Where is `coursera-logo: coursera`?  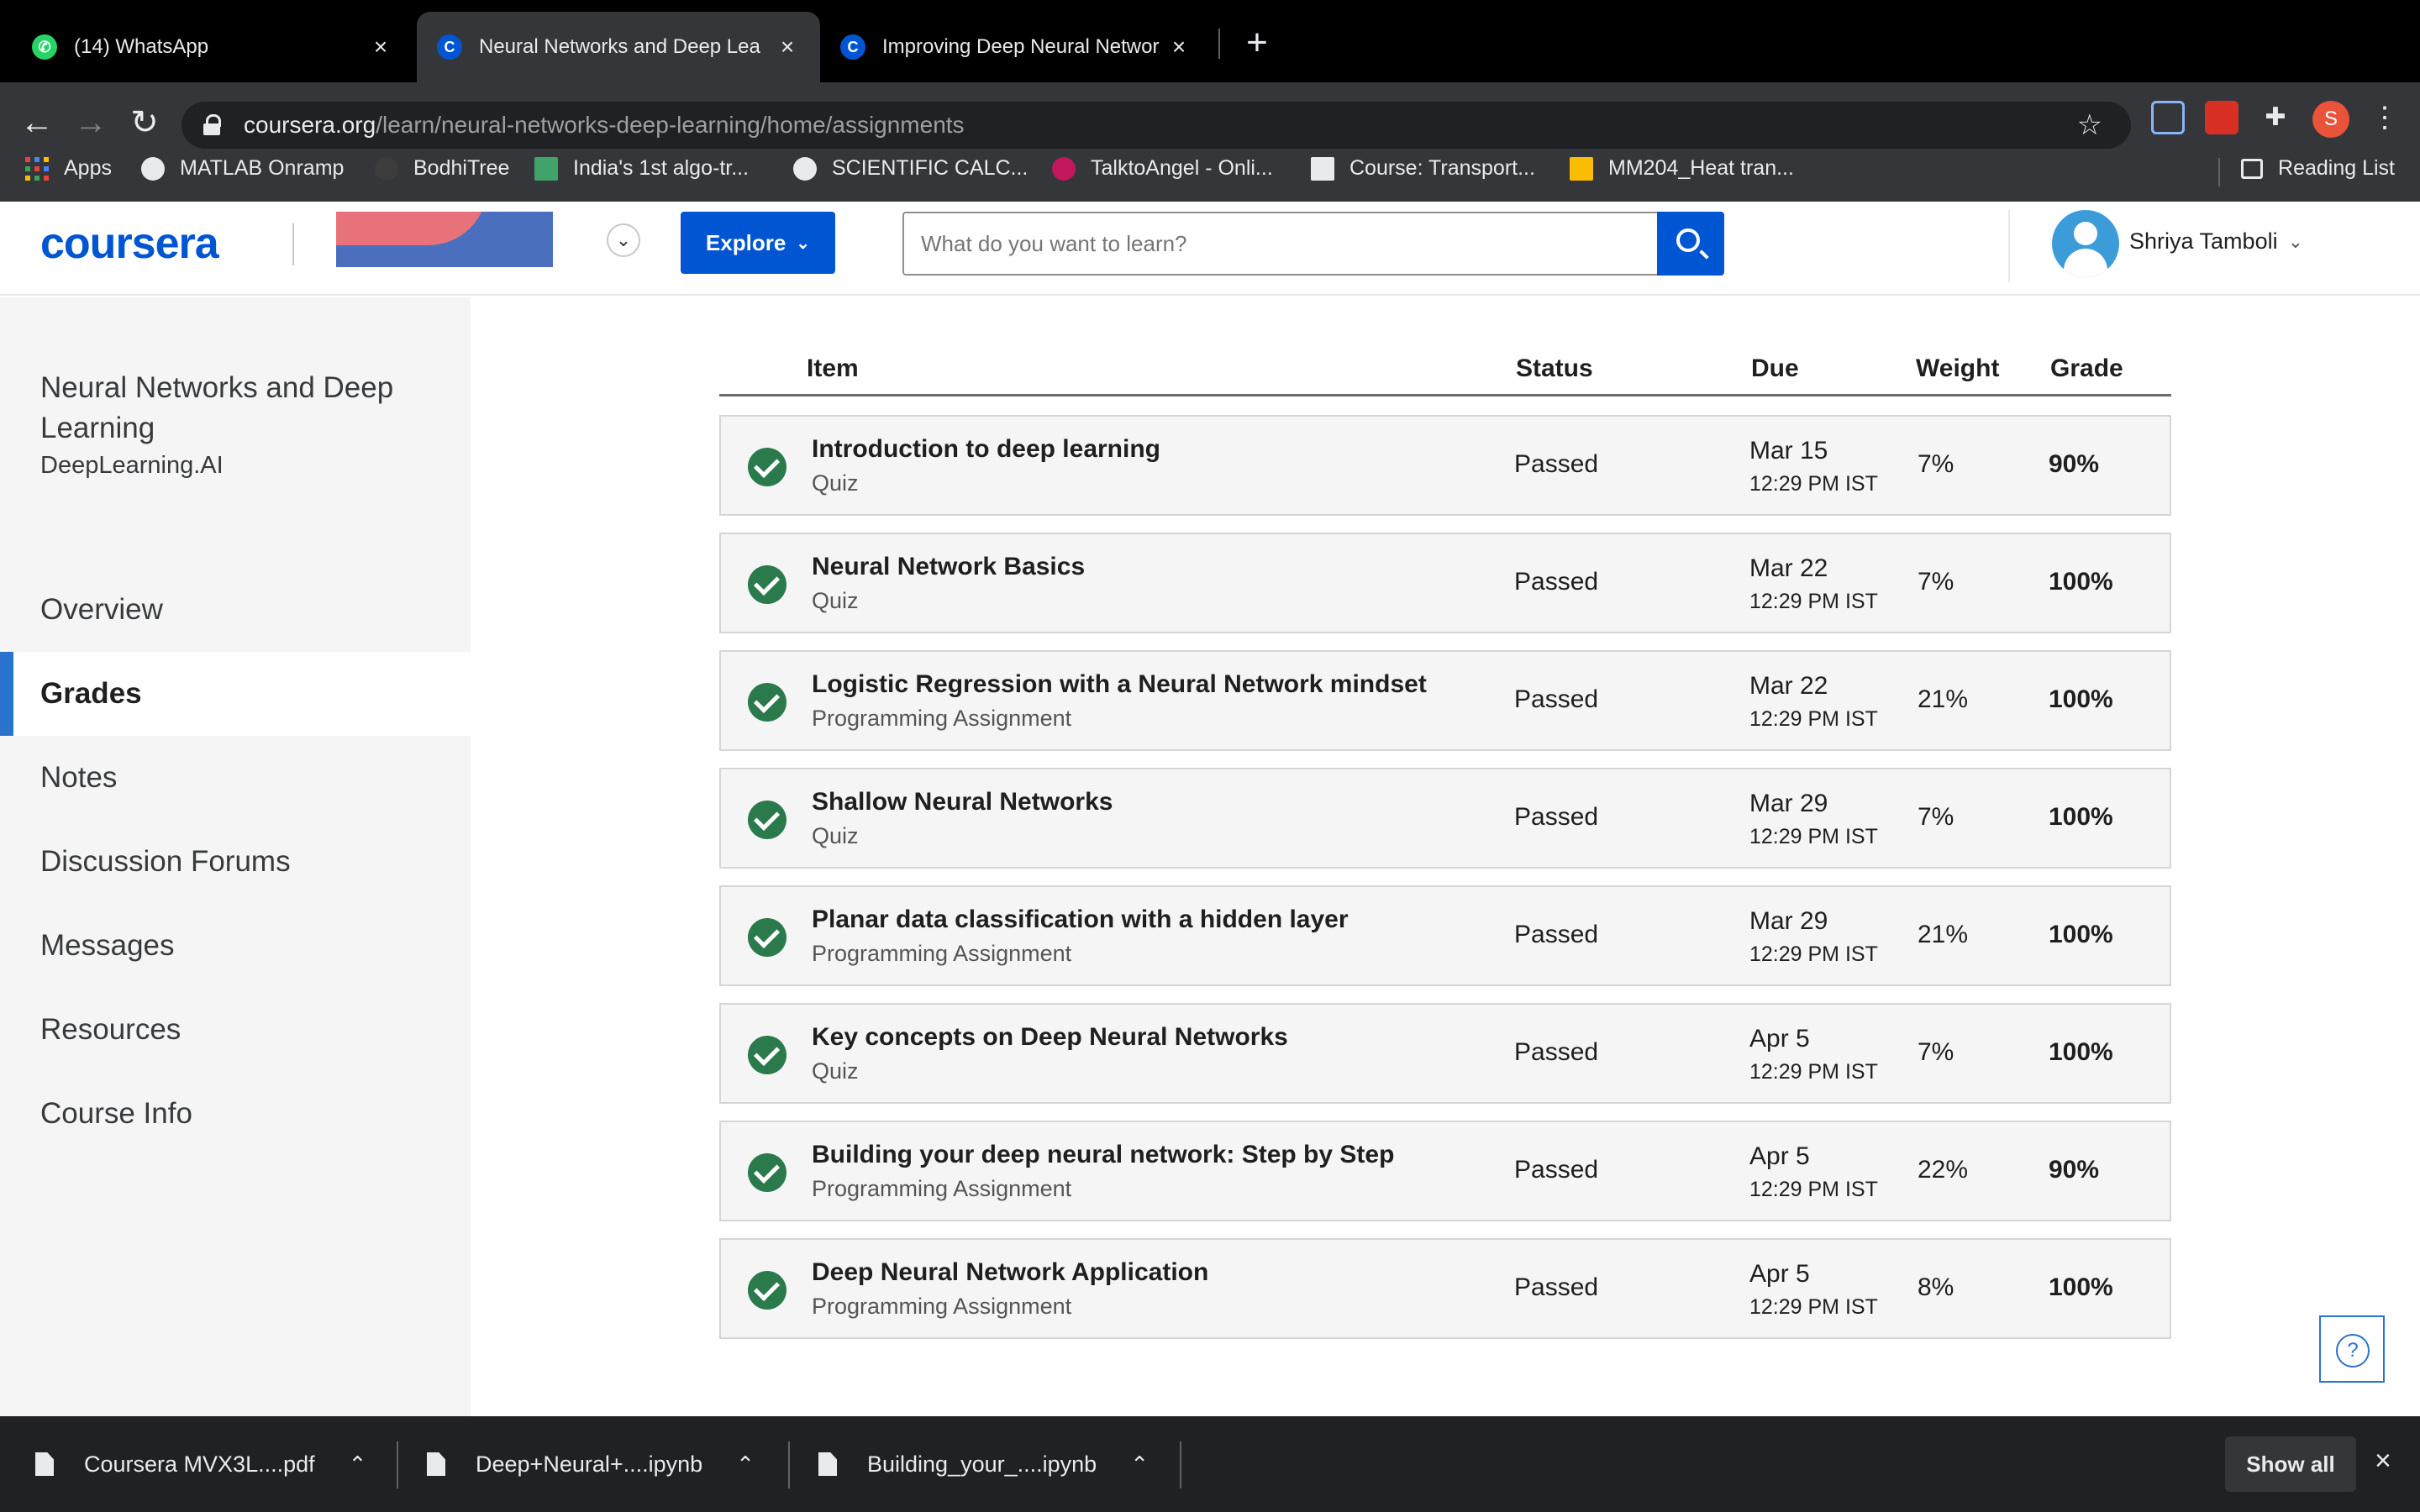 coursera-logo: coursera is located at coordinates (129, 243).